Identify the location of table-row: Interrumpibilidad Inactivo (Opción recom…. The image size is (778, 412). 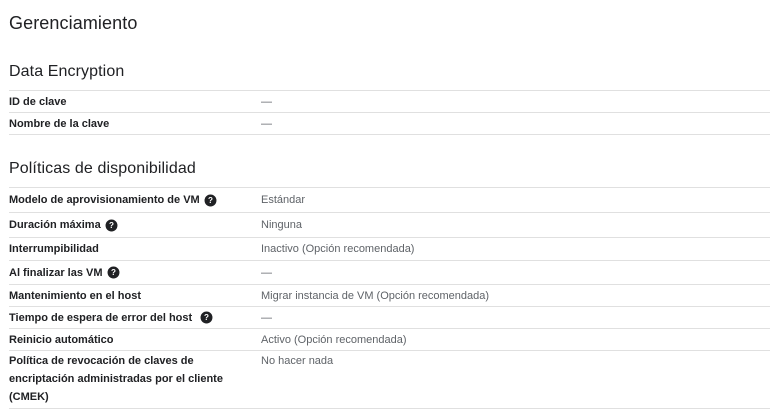
(389, 249).